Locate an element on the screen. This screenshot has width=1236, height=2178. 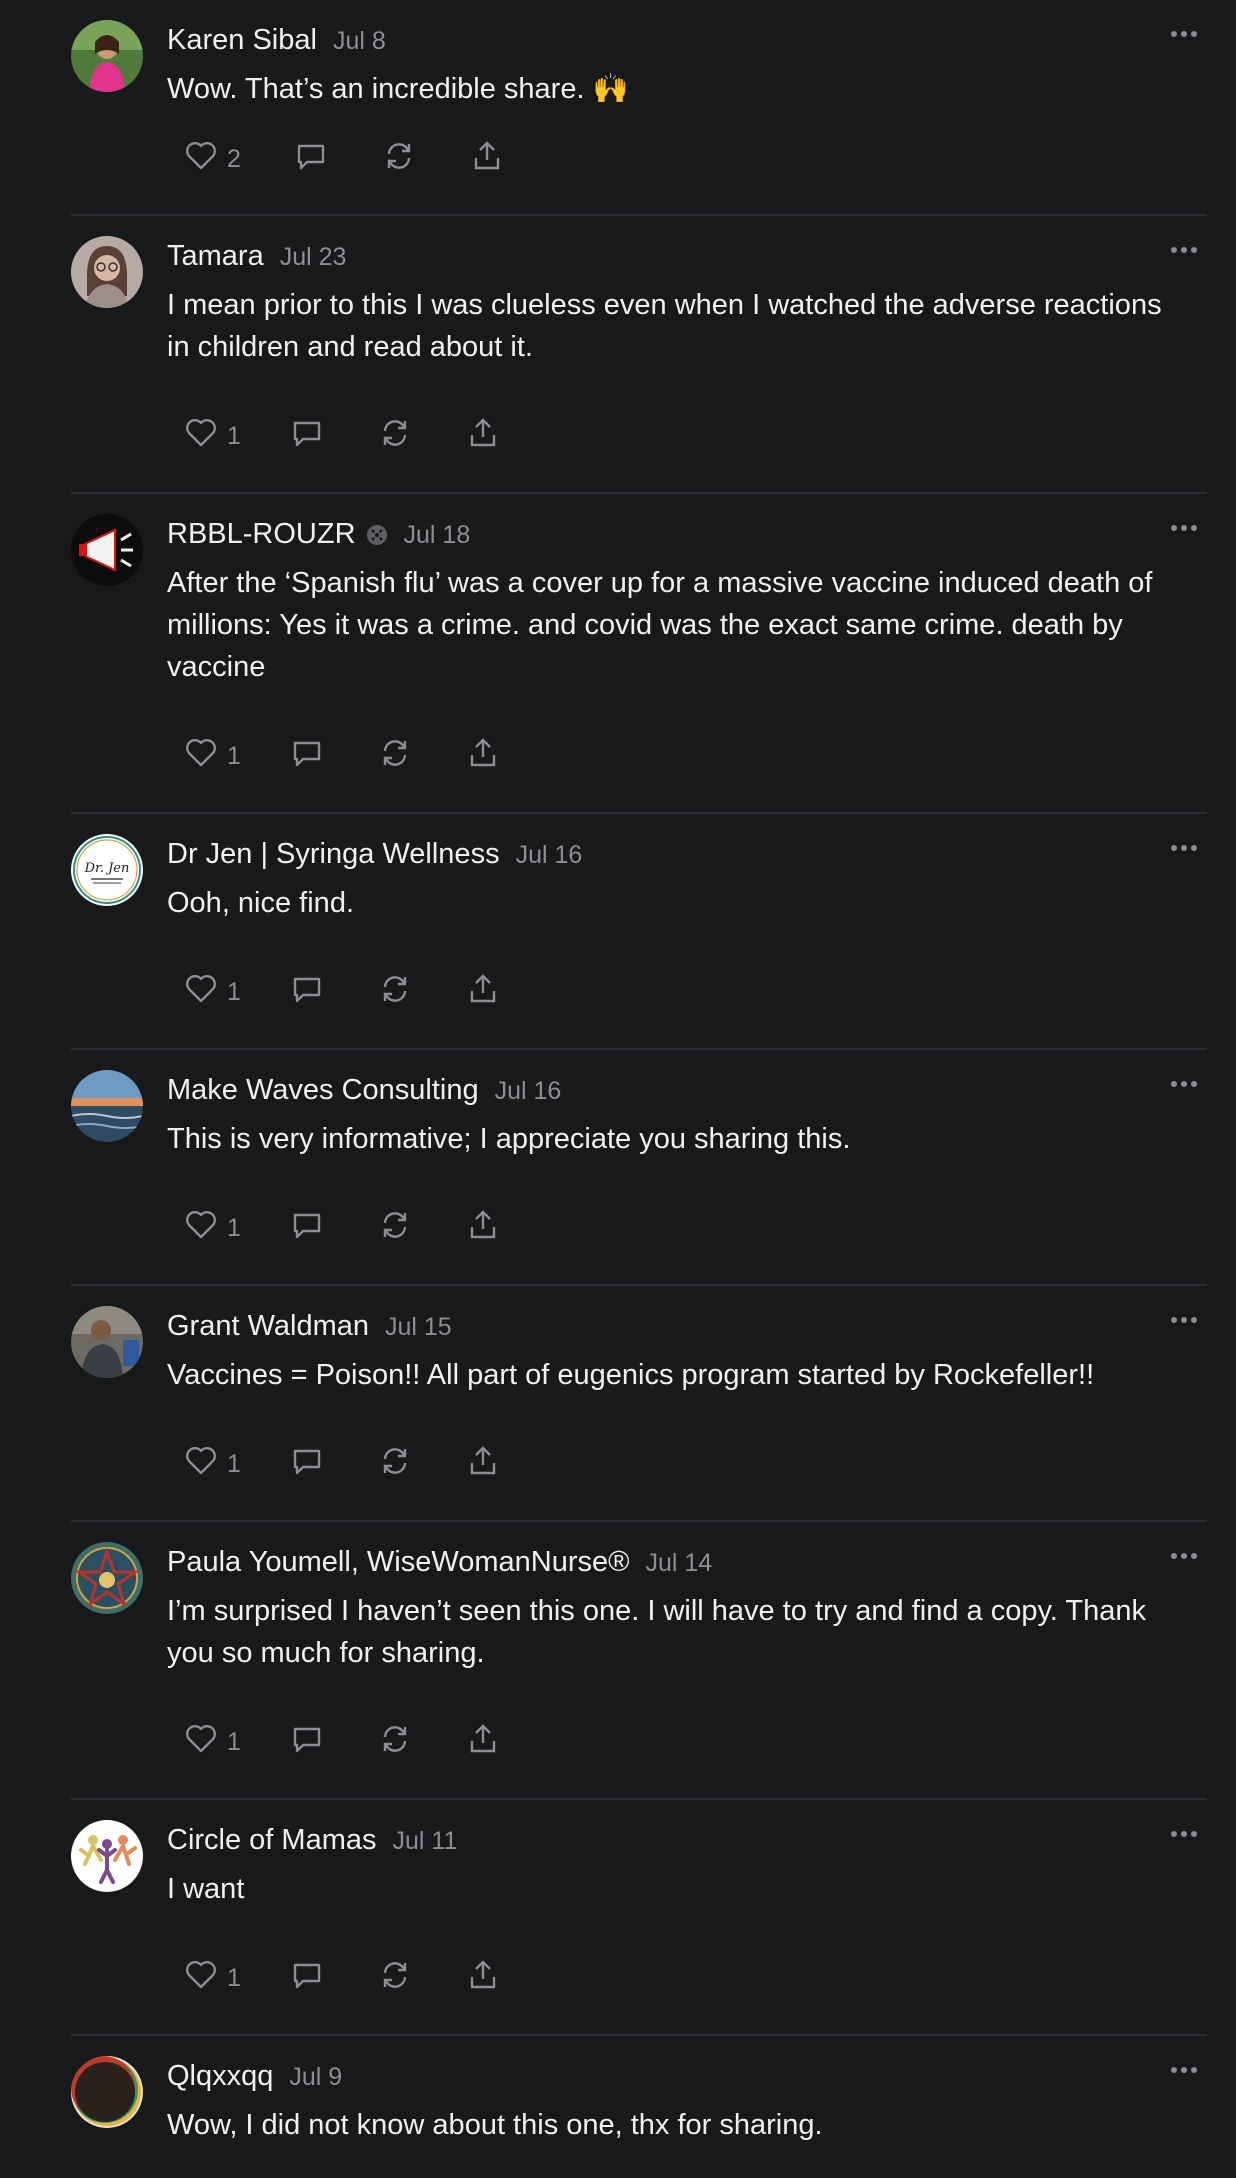
author-name: Qlqxxqq is located at coordinates (220, 2076).